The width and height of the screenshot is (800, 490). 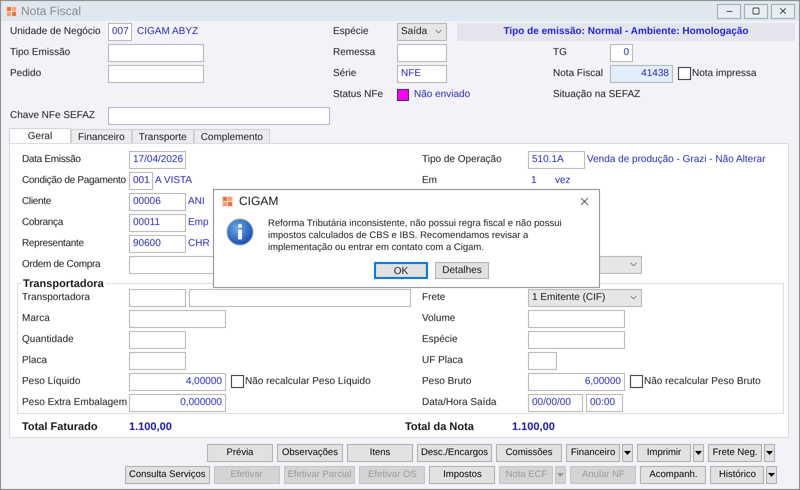 What do you see at coordinates (198, 223) in the screenshot?
I see `name-text: Emp` at bounding box center [198, 223].